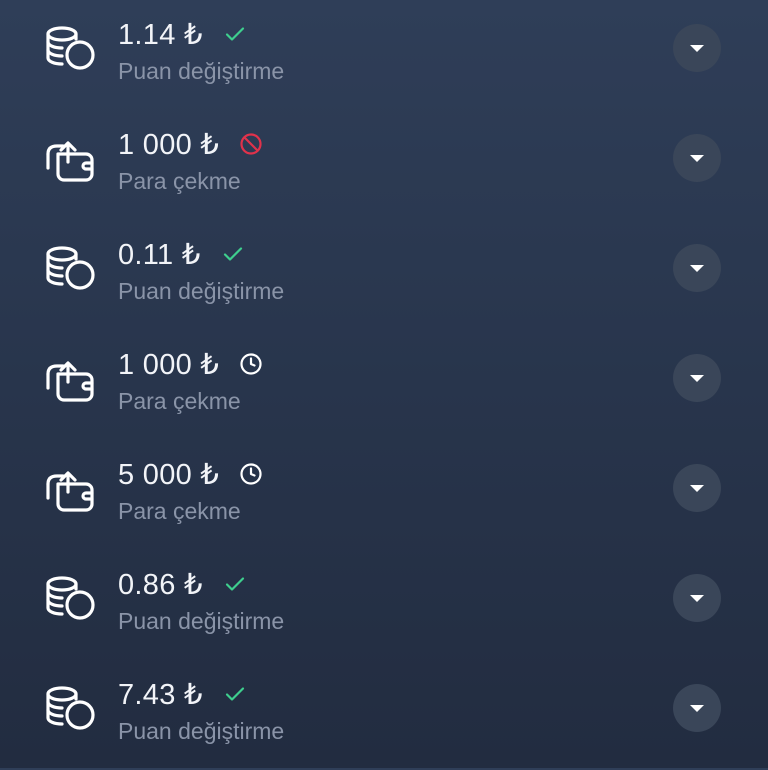  What do you see at coordinates (169, 474) in the screenshot?
I see `transaction-amount: 5 000 ₺` at bounding box center [169, 474].